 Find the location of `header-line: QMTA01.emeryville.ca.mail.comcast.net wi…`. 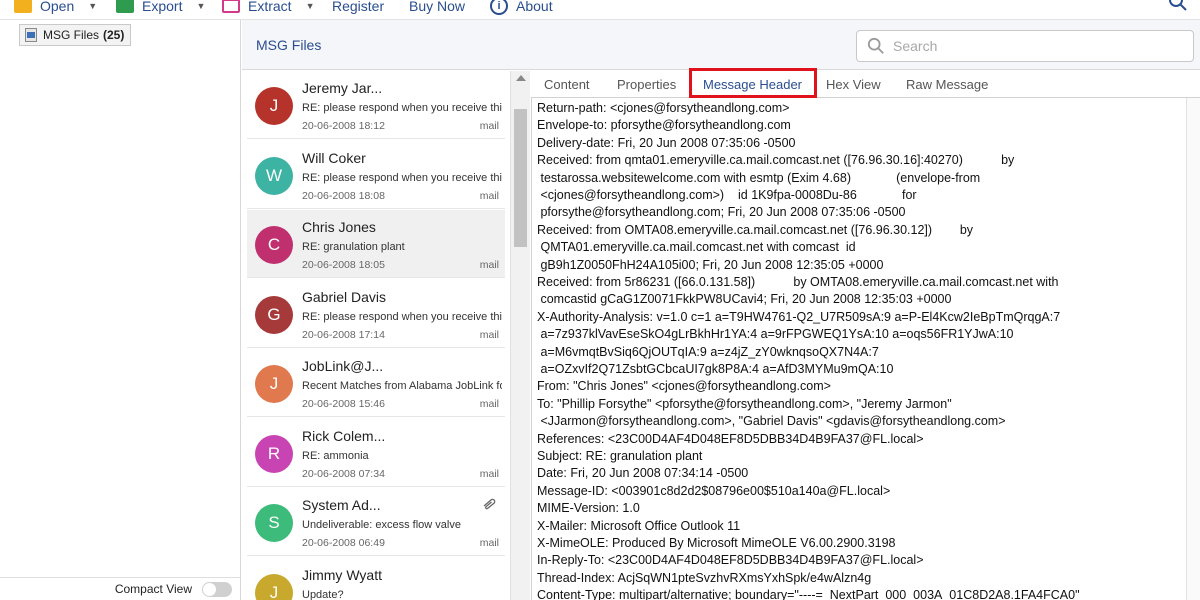

header-line: QMTA01.emeryville.ca.mail.comcast.net wi… is located at coordinates (696, 247).